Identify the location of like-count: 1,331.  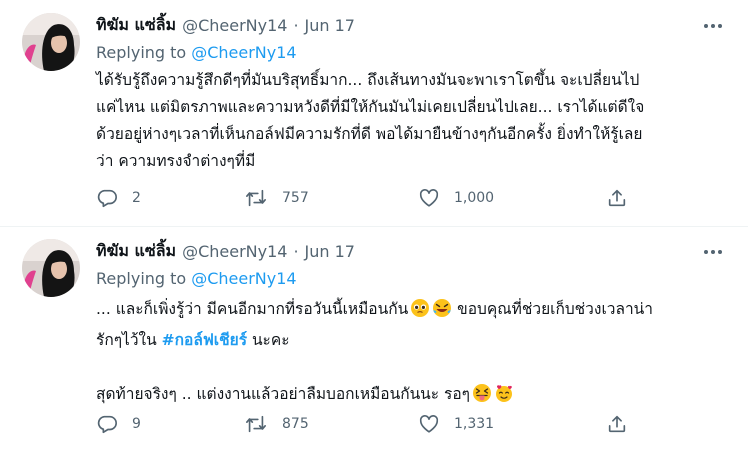
(474, 424).